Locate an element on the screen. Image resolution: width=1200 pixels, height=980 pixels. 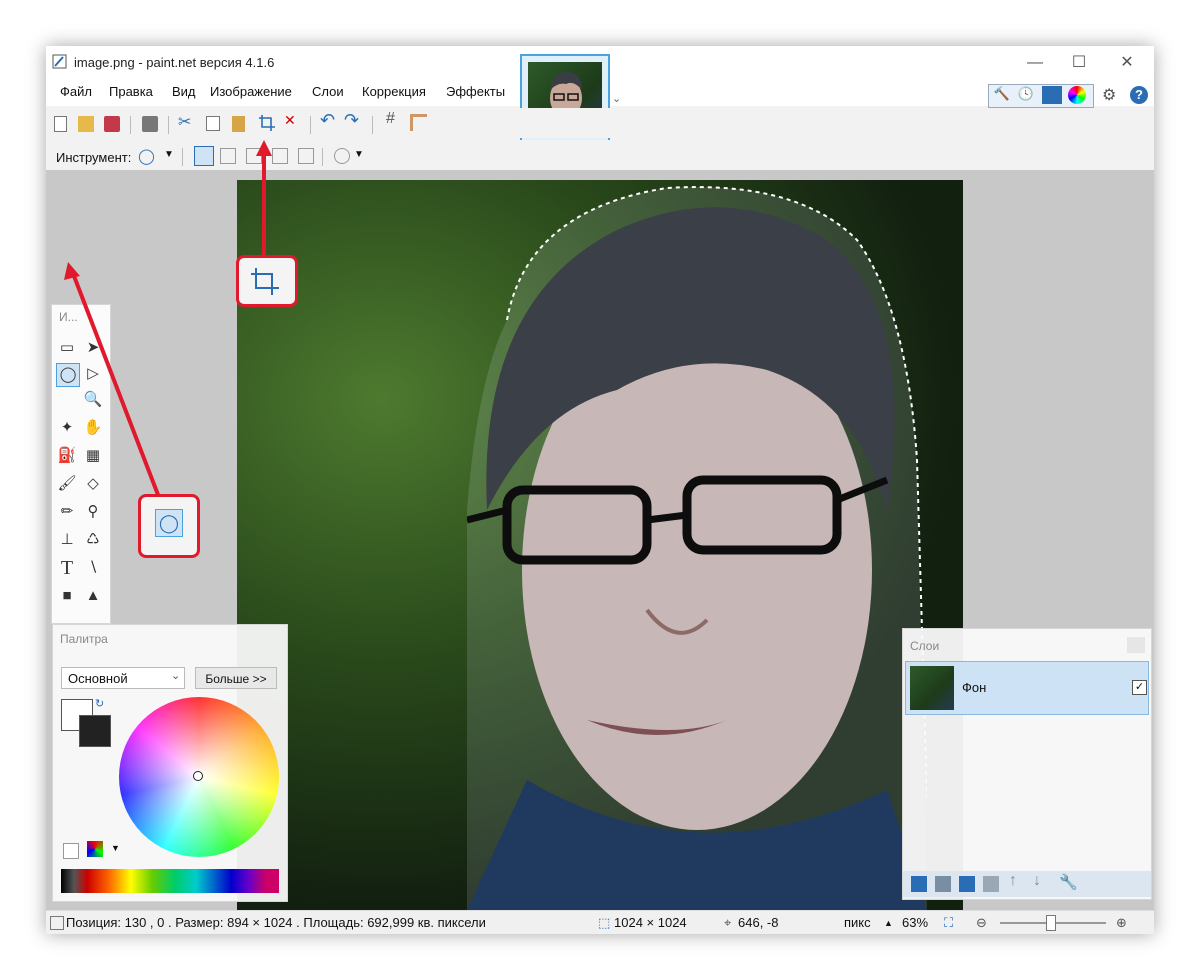
menu-edit: Правка is located at coordinates (131, 91).